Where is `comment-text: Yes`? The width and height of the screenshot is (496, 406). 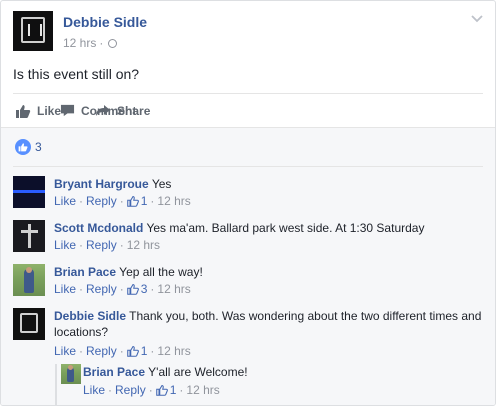 comment-text: Yes is located at coordinates (161, 184).